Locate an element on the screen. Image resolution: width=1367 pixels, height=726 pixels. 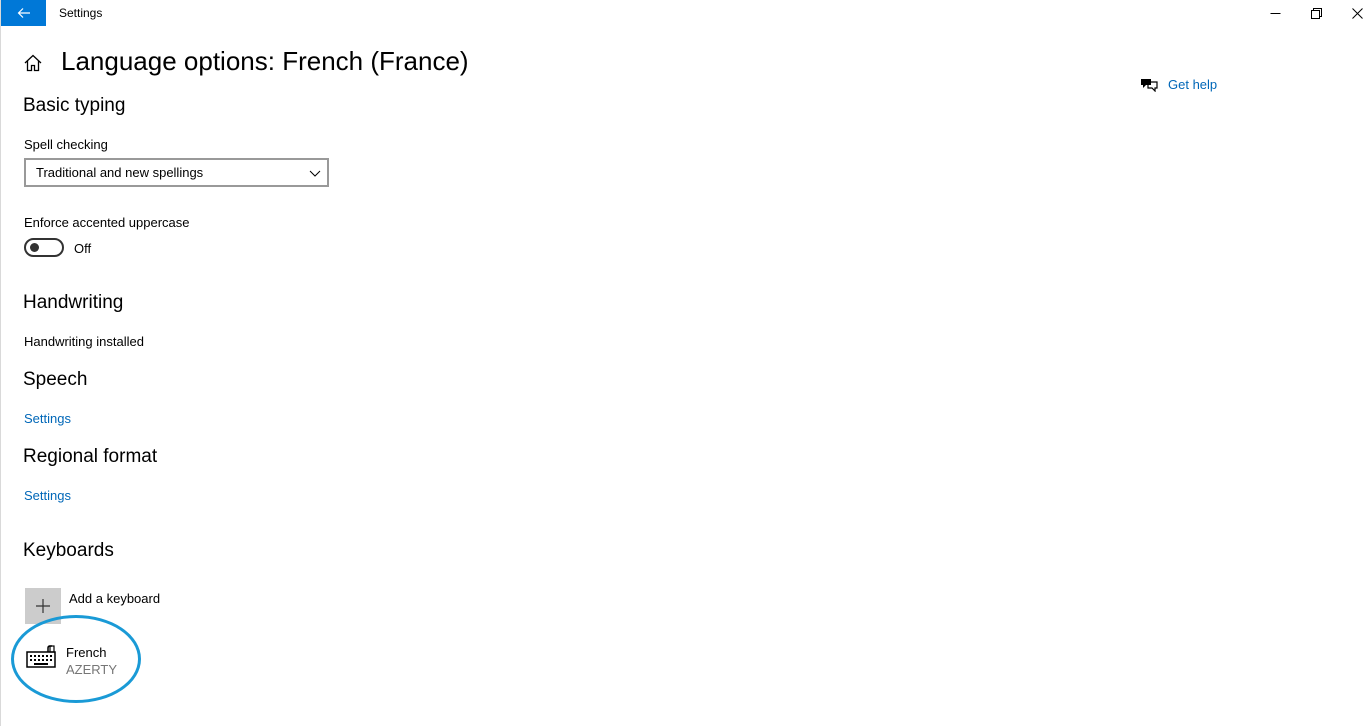
spell-checking-dropdown: Traditional and new spellings is located at coordinates (176, 172).